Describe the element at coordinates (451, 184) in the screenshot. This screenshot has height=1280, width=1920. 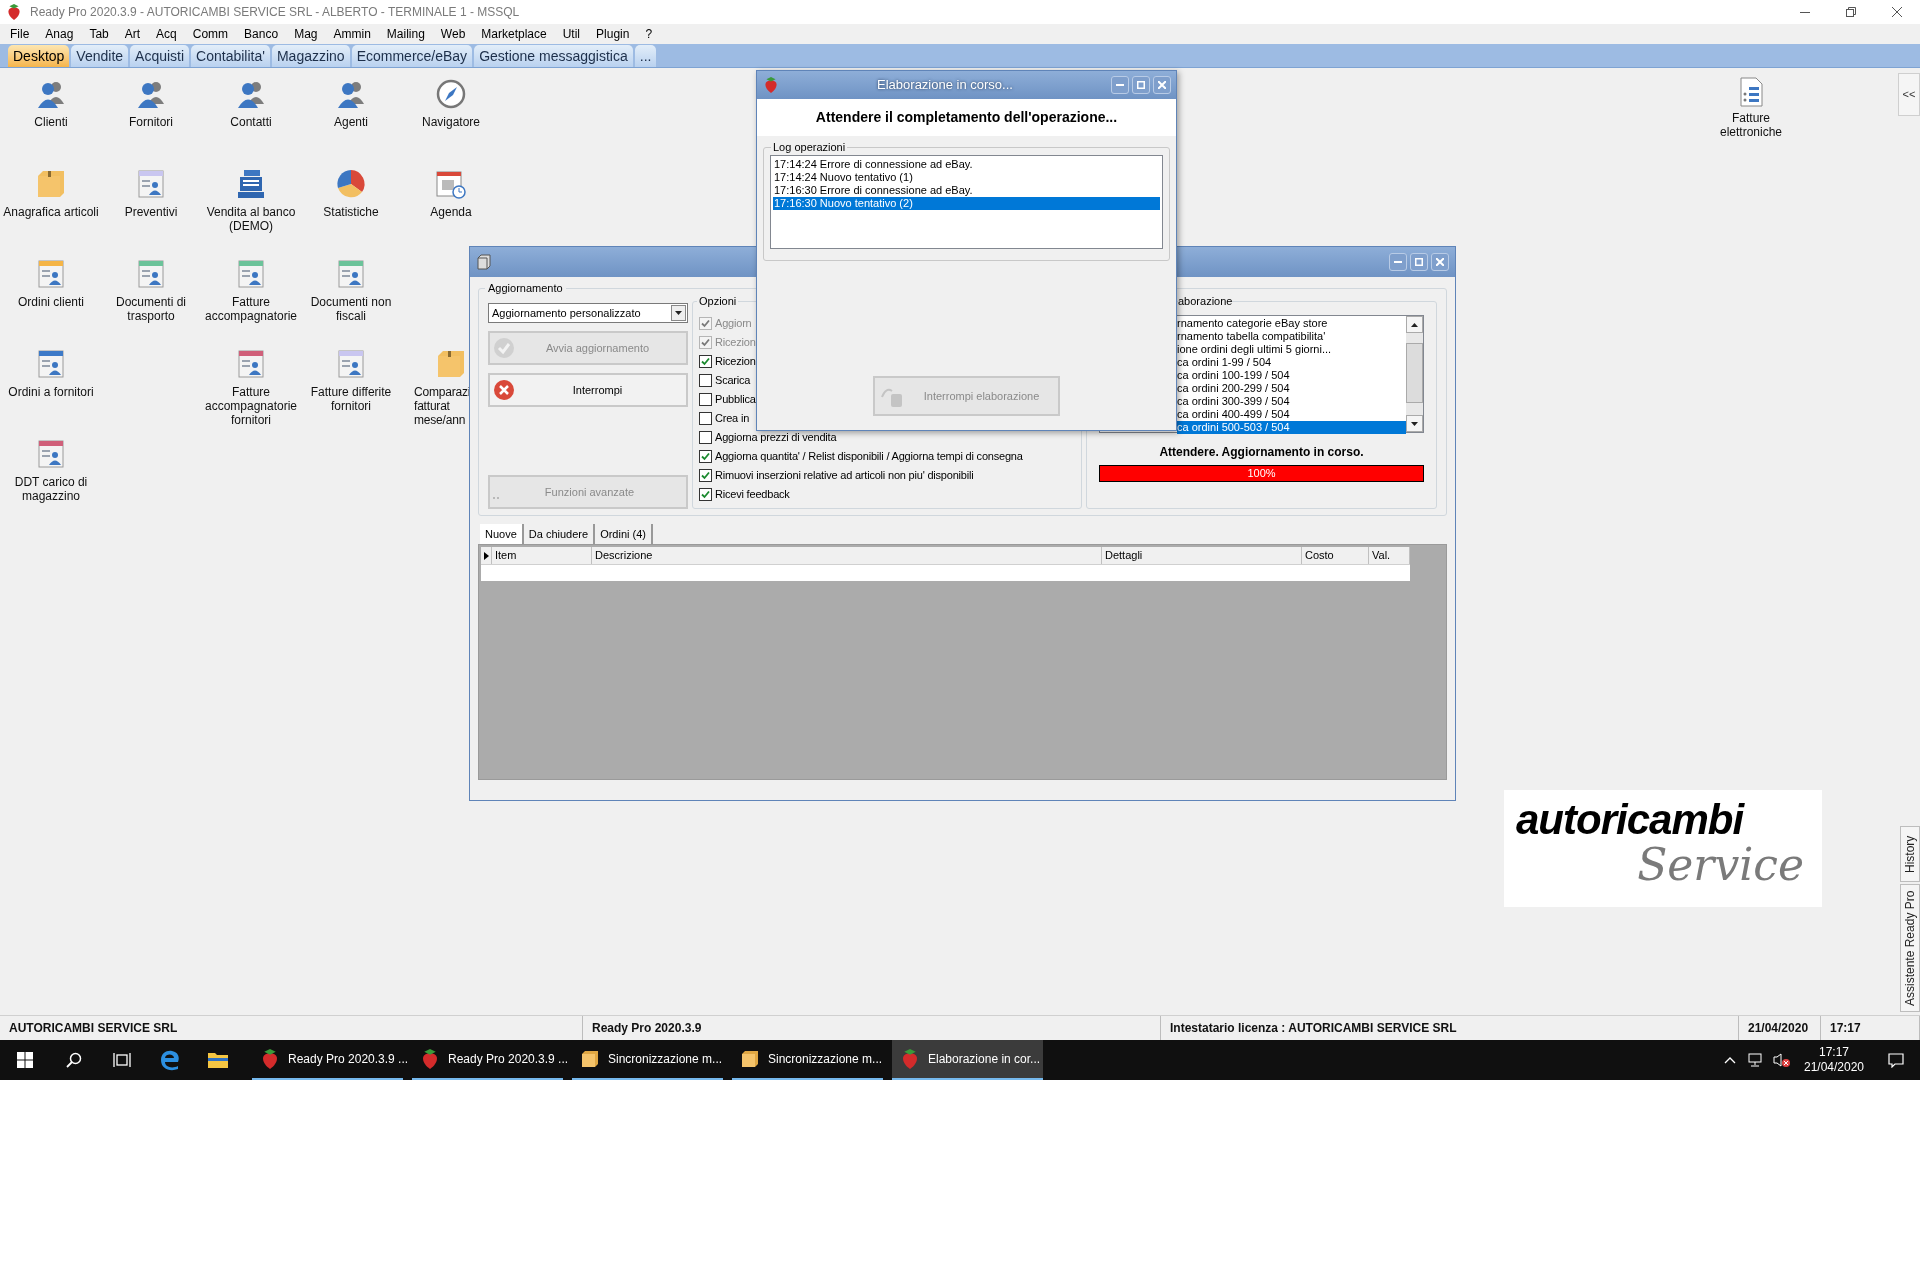
I see `calendar-icon` at that location.